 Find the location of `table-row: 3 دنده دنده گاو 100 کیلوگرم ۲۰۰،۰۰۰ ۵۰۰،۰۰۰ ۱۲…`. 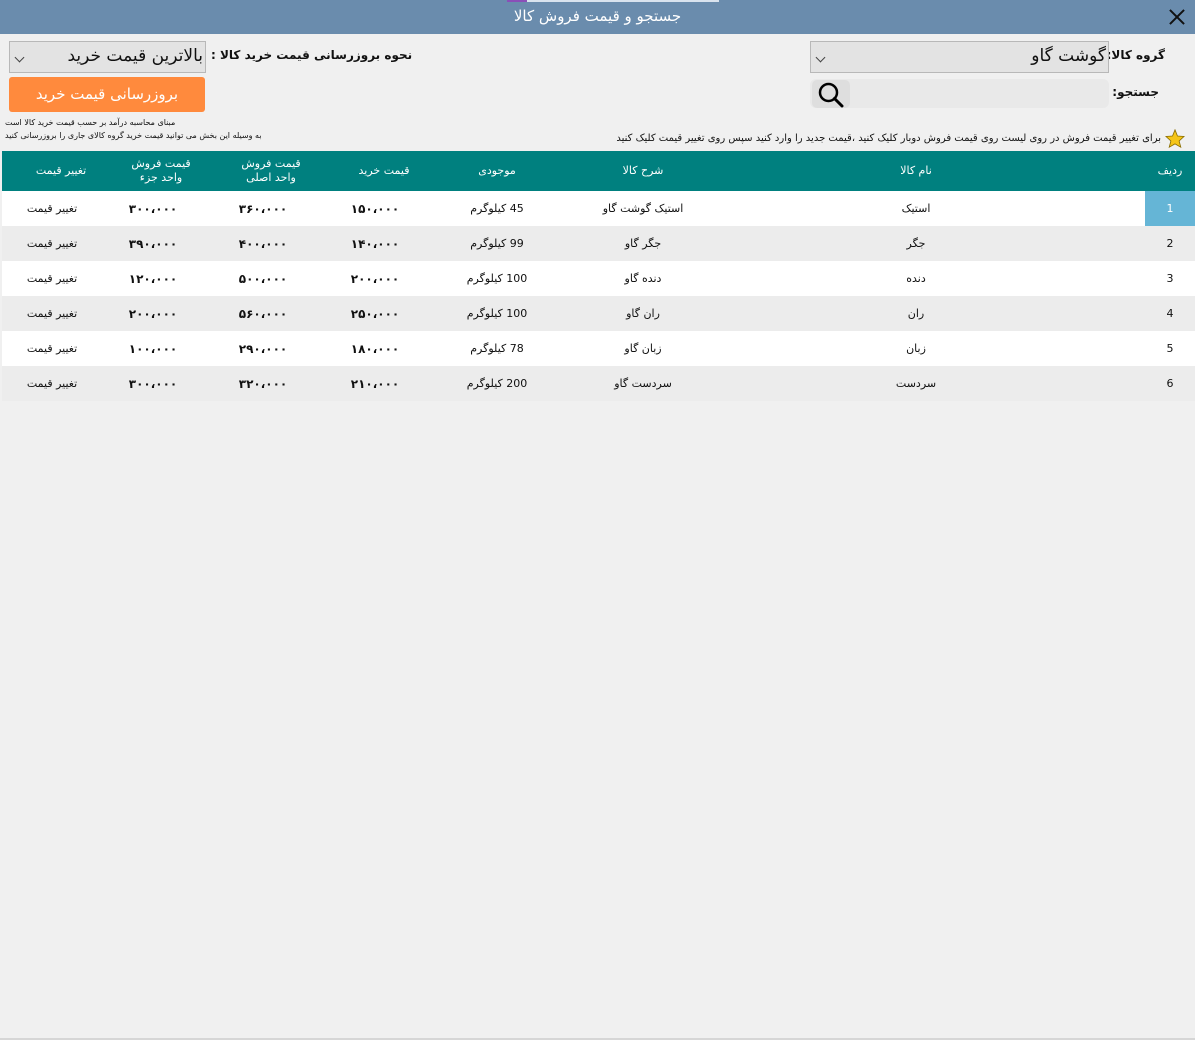

table-row: 3 دنده دنده گاو 100 کیلوگرم ۲۰۰،۰۰۰ ۵۰۰،۰۰۰ ۱۲… is located at coordinates (598, 278).